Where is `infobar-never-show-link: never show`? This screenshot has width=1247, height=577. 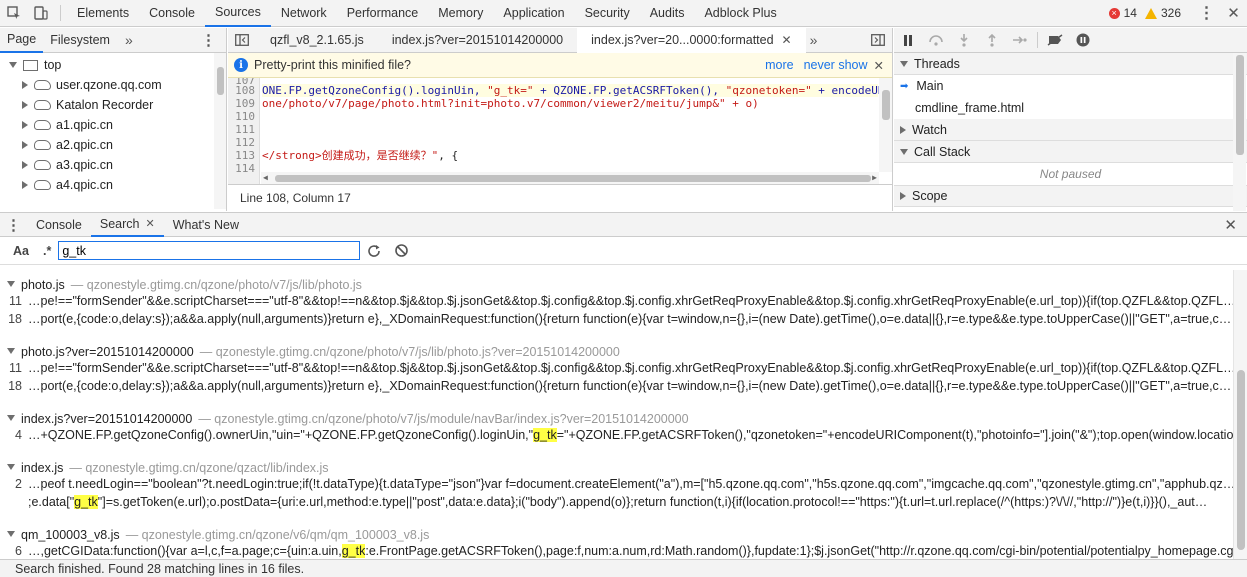 infobar-never-show-link: never show is located at coordinates (836, 65).